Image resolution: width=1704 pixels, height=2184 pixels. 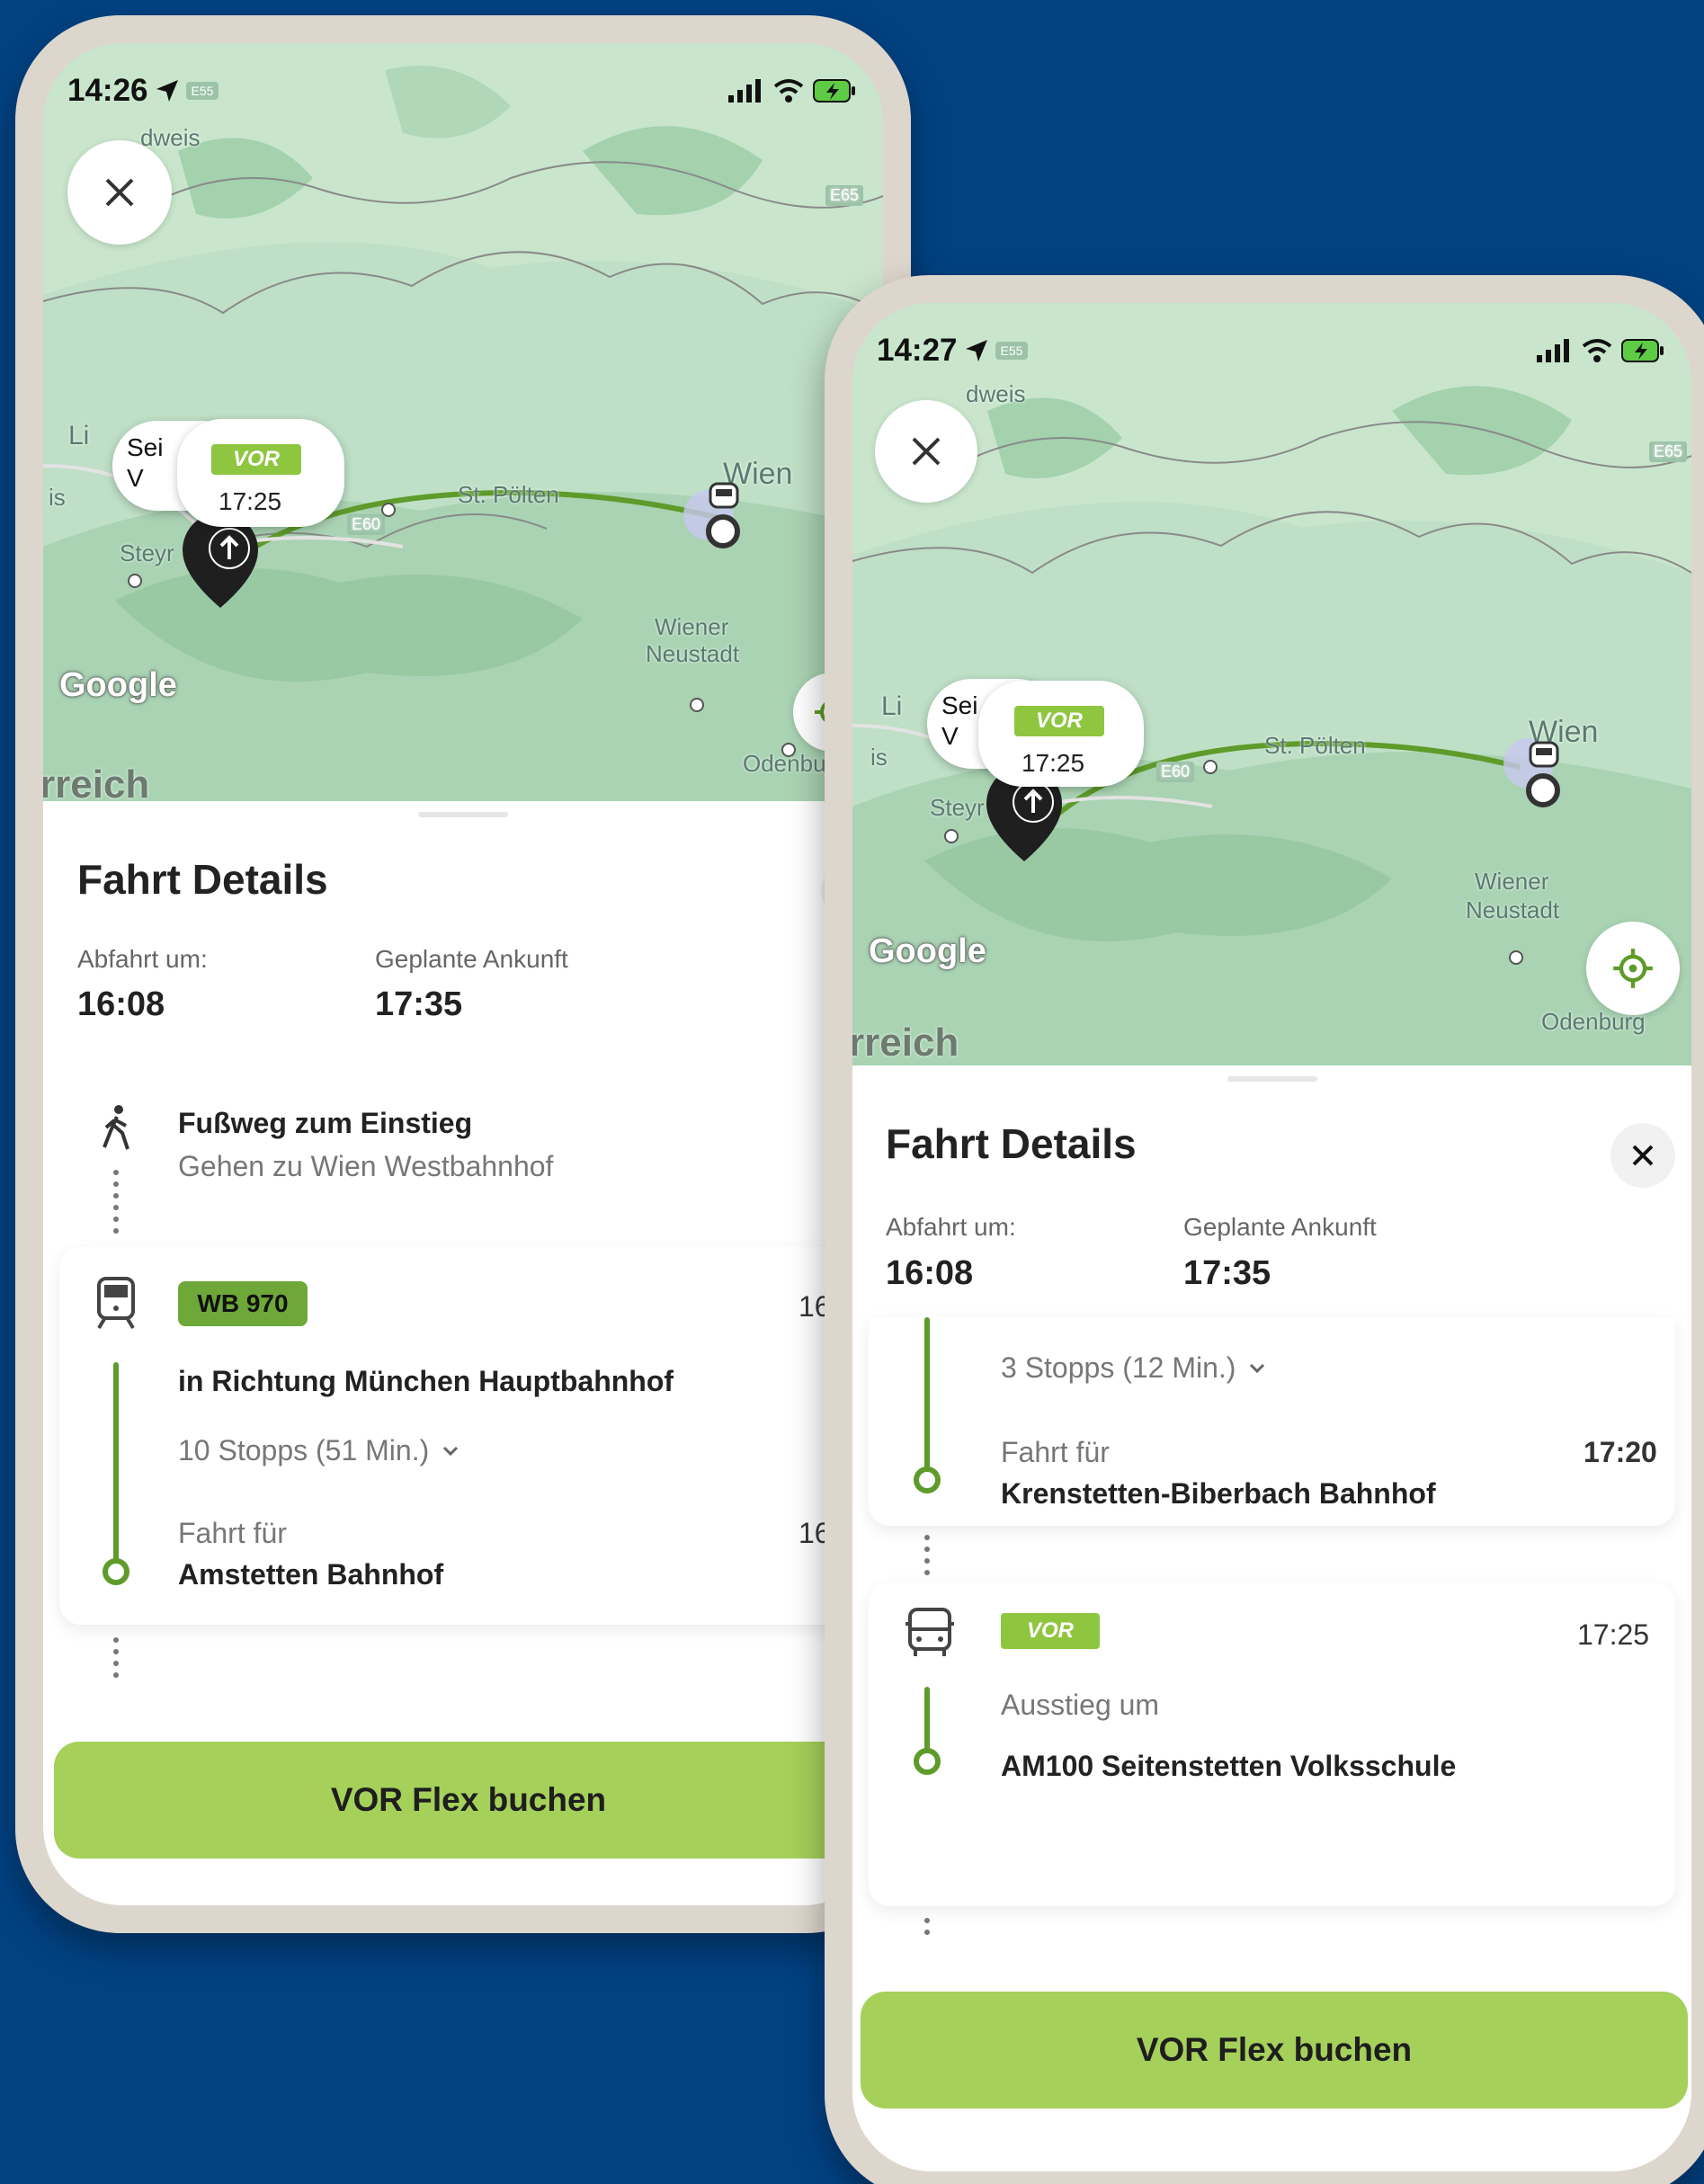 I want to click on map-label-neustadt: Neustadt, so click(x=1513, y=910).